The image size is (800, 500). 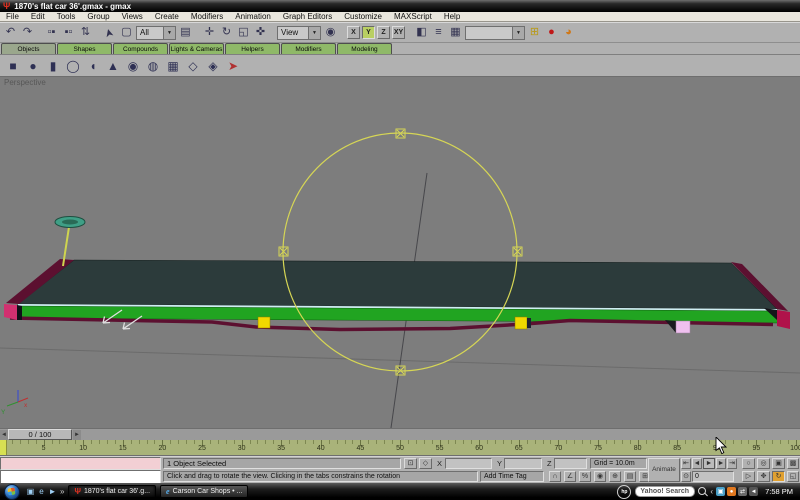 I want to click on restrict-xy-plane-button: XY, so click(x=398, y=32).